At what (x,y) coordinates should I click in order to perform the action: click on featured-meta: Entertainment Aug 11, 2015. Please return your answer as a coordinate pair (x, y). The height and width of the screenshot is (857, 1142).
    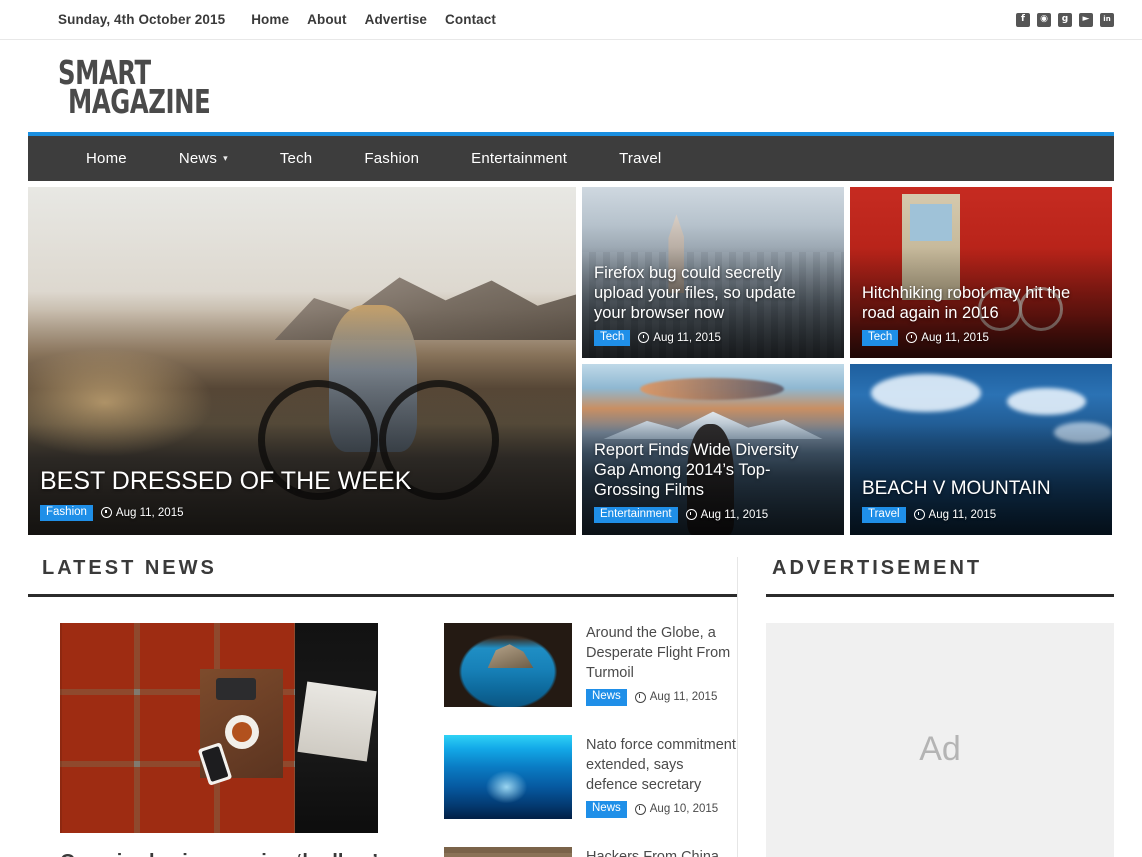
    Looking at the image, I should click on (713, 515).